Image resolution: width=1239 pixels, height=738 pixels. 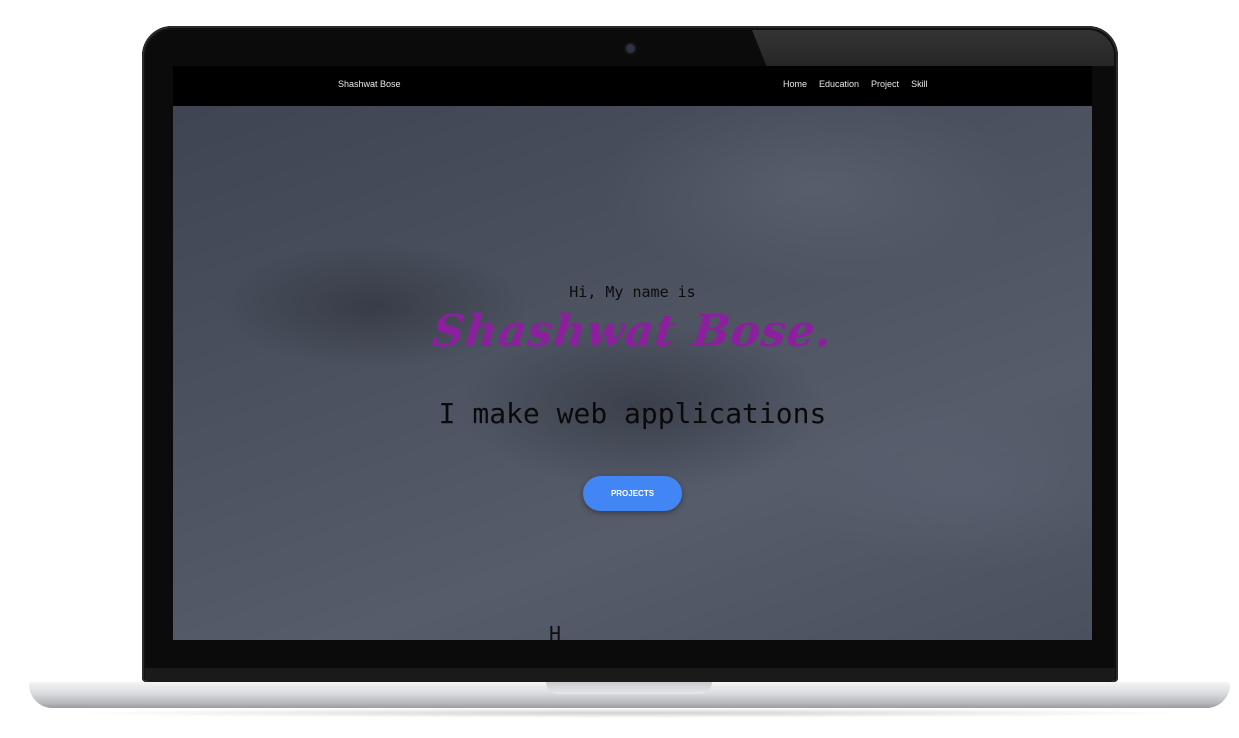 I want to click on brand-name: Shashwat Bose, so click(x=369, y=84).